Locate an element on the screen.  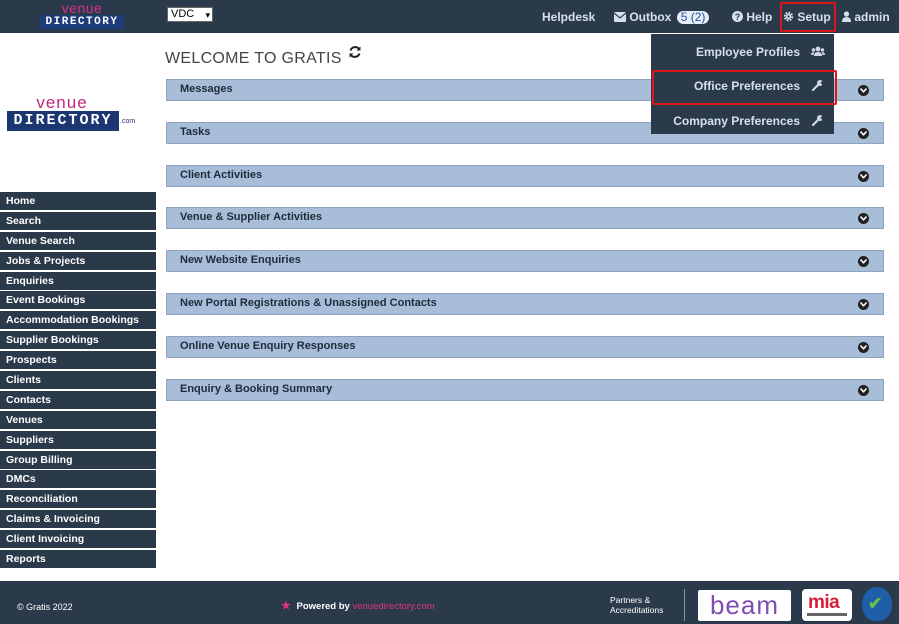
nav-outbox: Outbox 5 (2) is located at coordinates (661, 17).